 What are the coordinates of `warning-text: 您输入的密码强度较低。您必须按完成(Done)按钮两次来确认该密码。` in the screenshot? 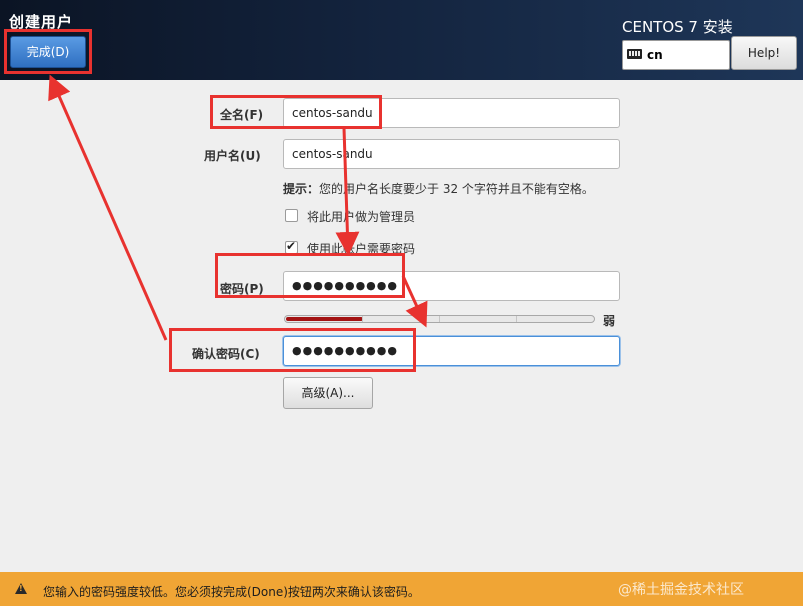 It's located at (231, 592).